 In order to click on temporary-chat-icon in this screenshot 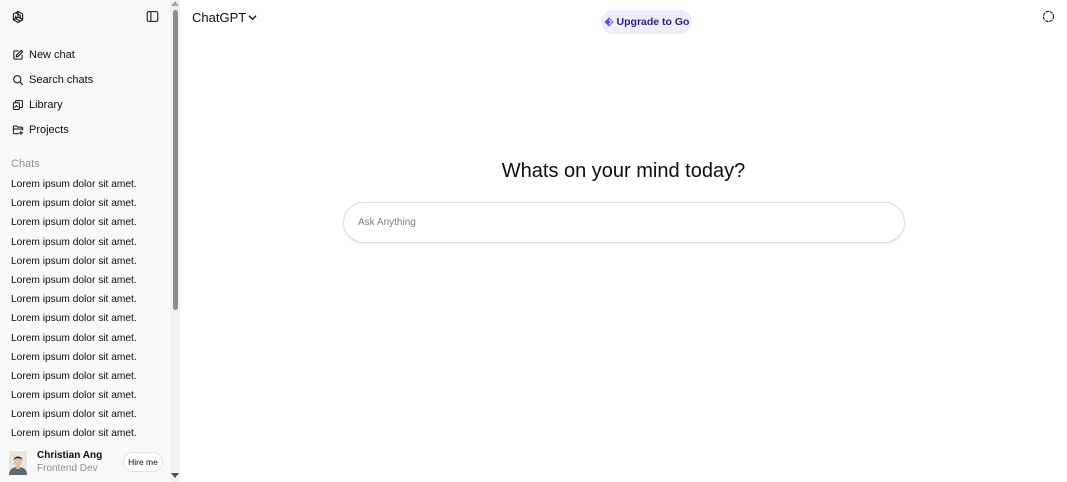, I will do `click(1048, 16)`.